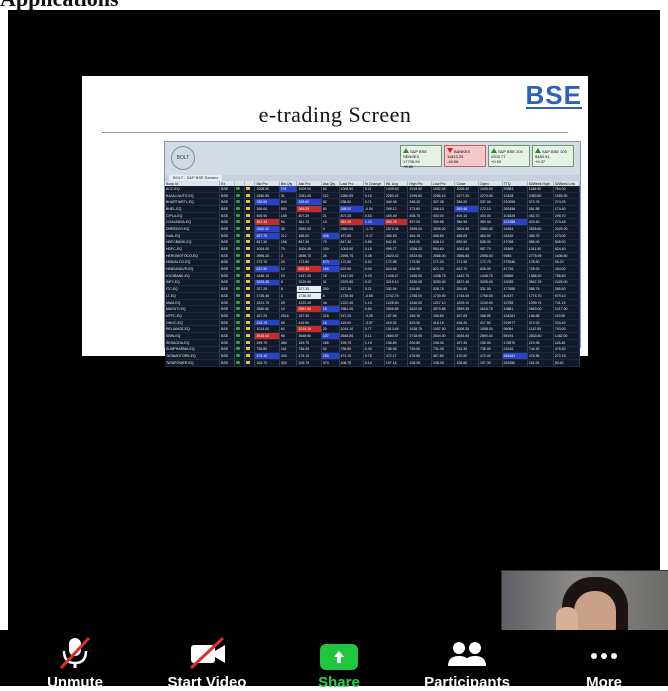 The image size is (668, 691). I want to click on start-video-button: Start Video, so click(207, 660).